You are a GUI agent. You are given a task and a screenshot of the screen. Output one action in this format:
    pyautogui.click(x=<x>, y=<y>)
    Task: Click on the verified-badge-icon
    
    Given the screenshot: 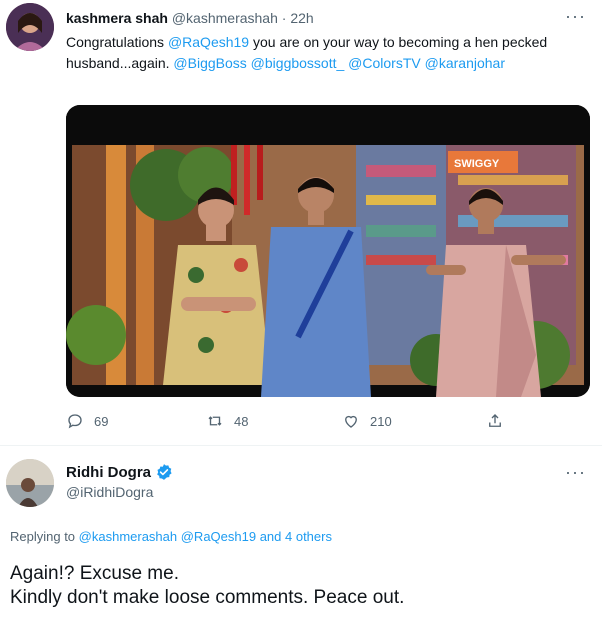 What is the action you would take?
    pyautogui.click(x=164, y=472)
    